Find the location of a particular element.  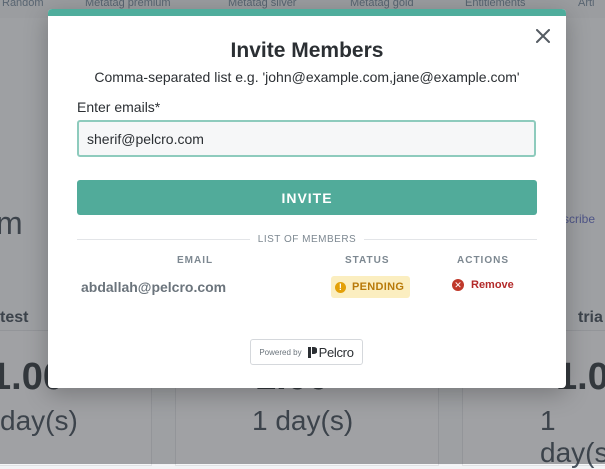

status-badge: ! PENDING is located at coordinates (371, 287).